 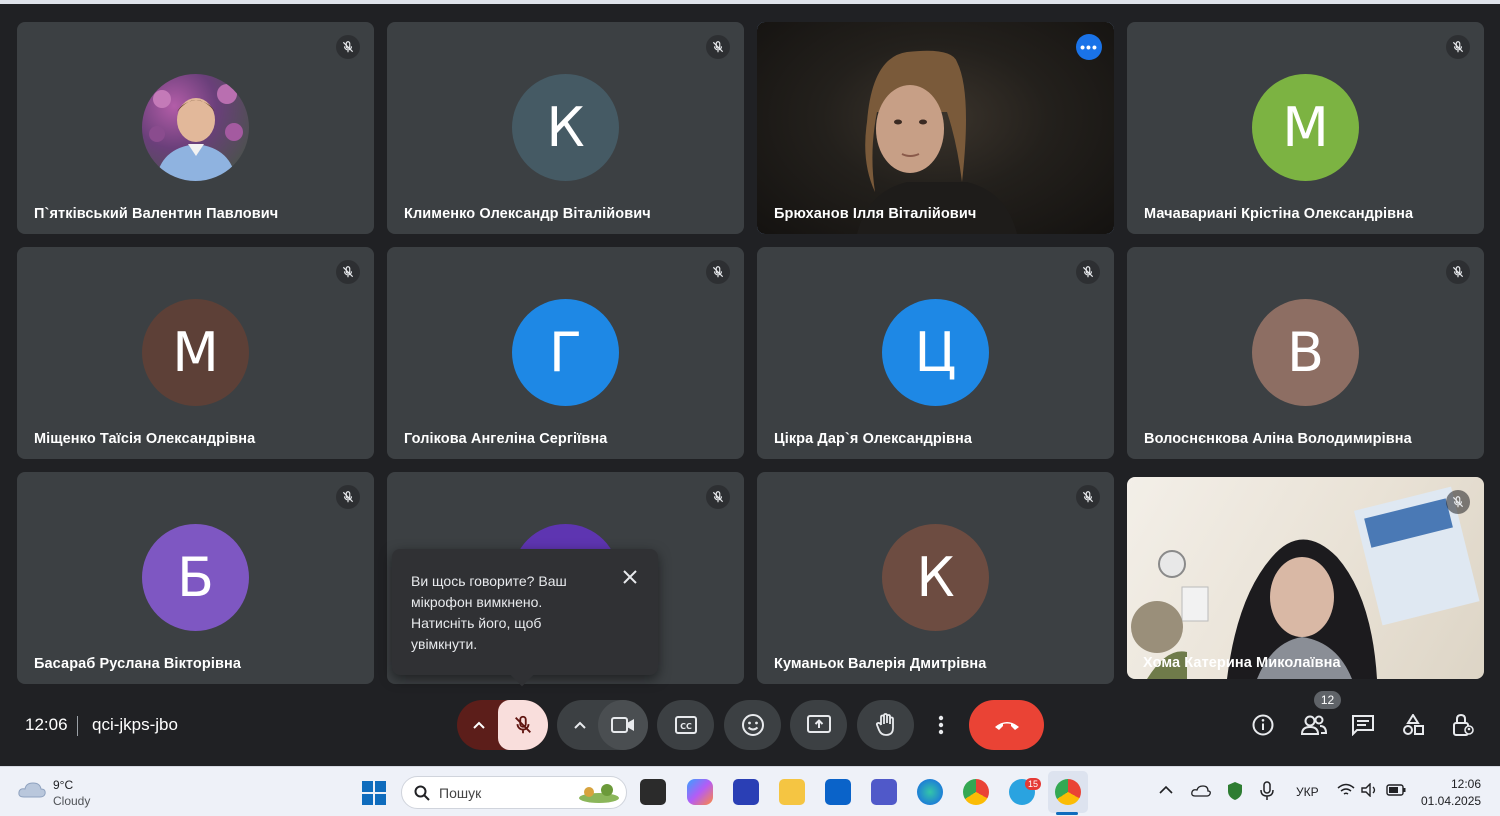 I want to click on copilot-icon, so click(x=700, y=792).